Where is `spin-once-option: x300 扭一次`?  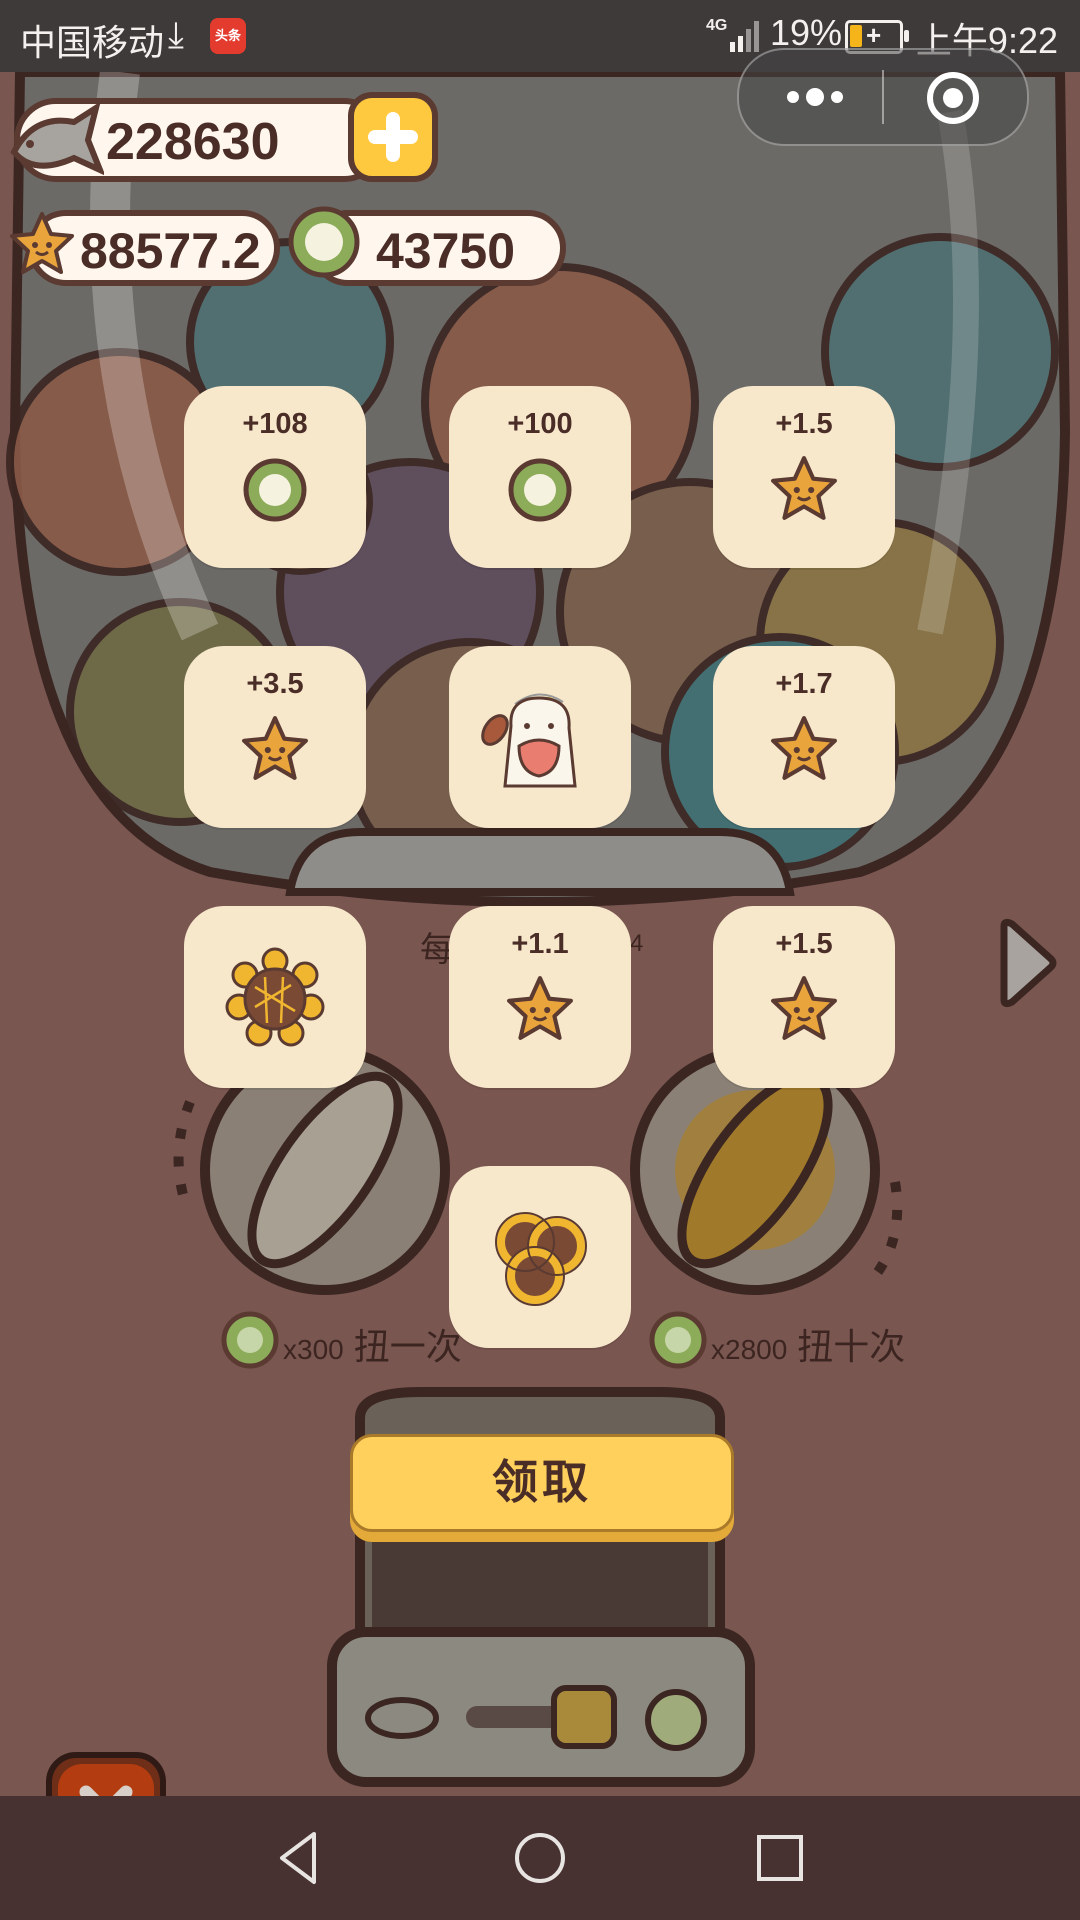 spin-once-option: x300 扭一次 is located at coordinates (372, 1344).